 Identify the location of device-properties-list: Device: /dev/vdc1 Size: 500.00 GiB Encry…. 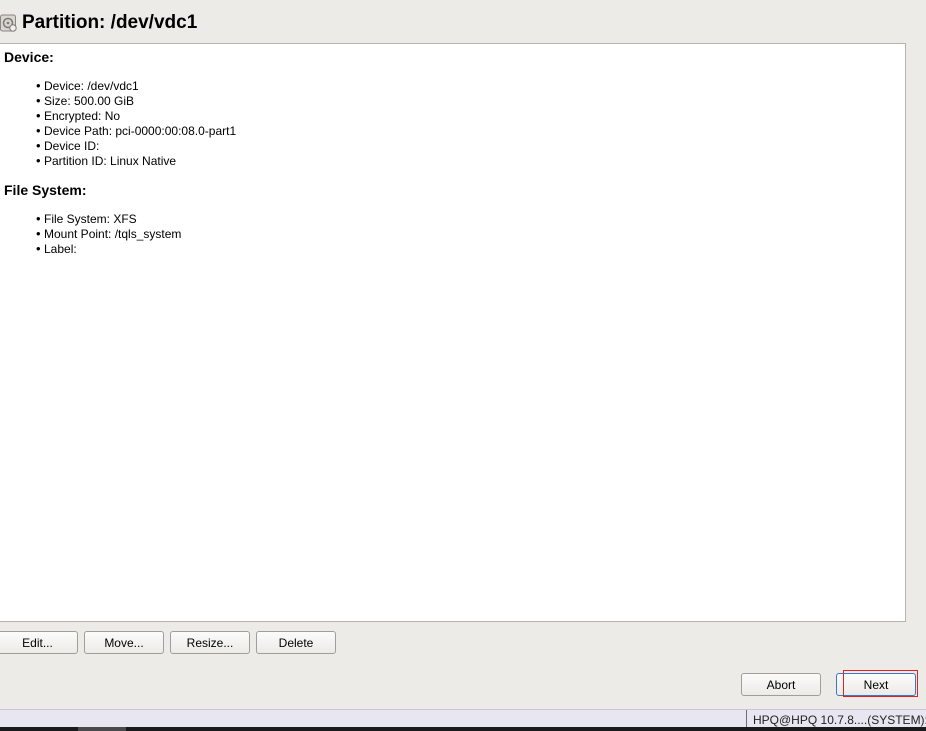
(136, 123).